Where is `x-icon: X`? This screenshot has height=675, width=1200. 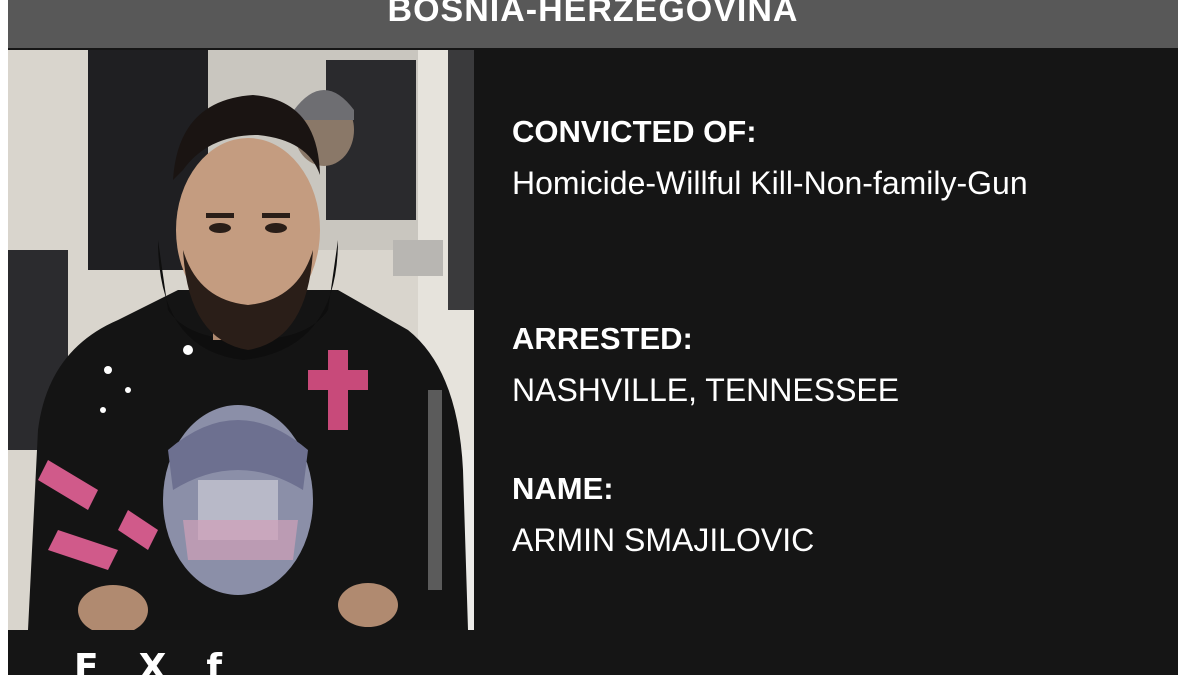 x-icon: X is located at coordinates (153, 661).